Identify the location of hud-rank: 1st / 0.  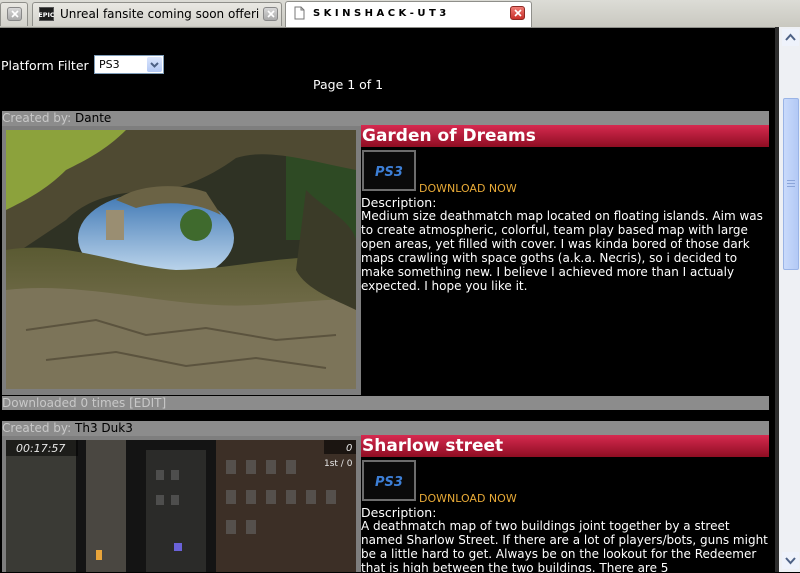
(338, 464).